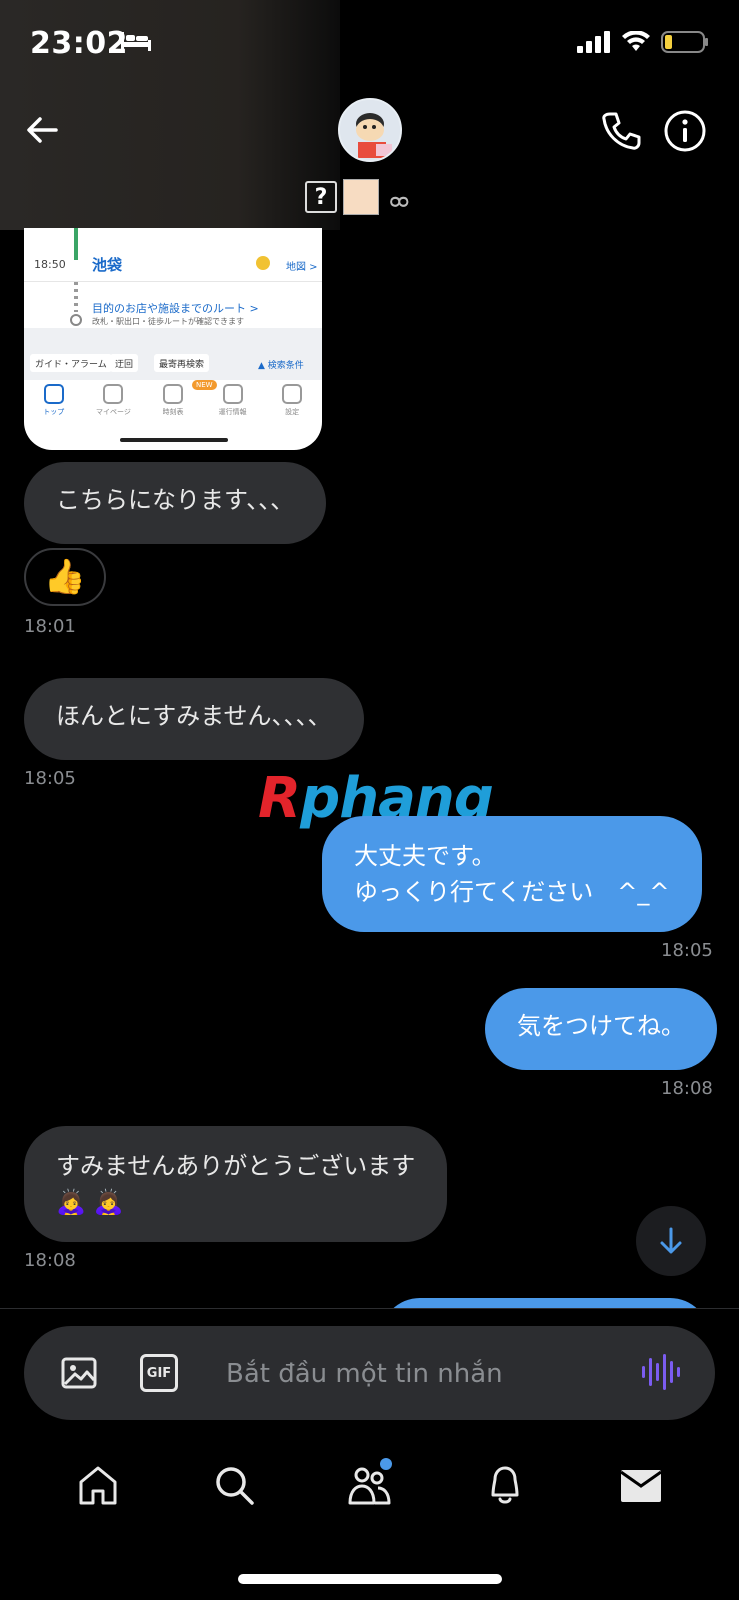 Image resolution: width=739 pixels, height=1600 pixels. I want to click on phone-icon, so click(621, 131).